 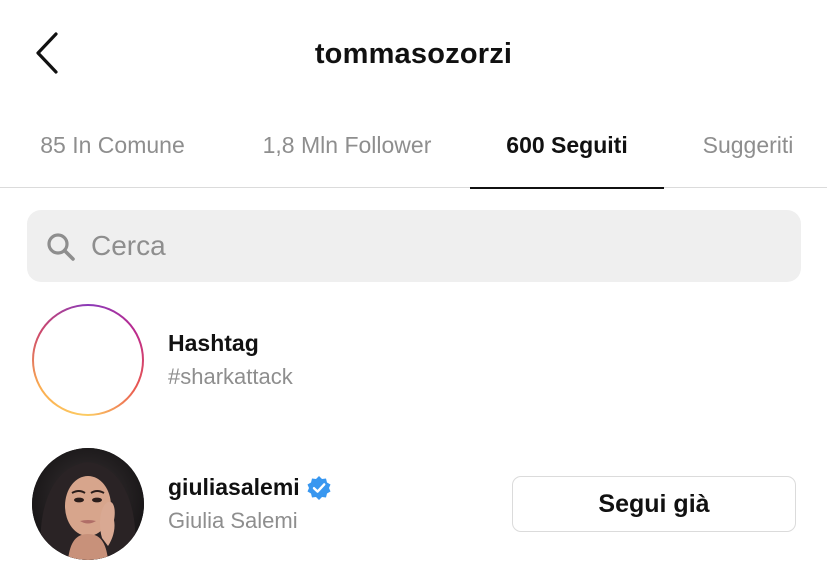 I want to click on profile-photo, so click(x=88, y=504).